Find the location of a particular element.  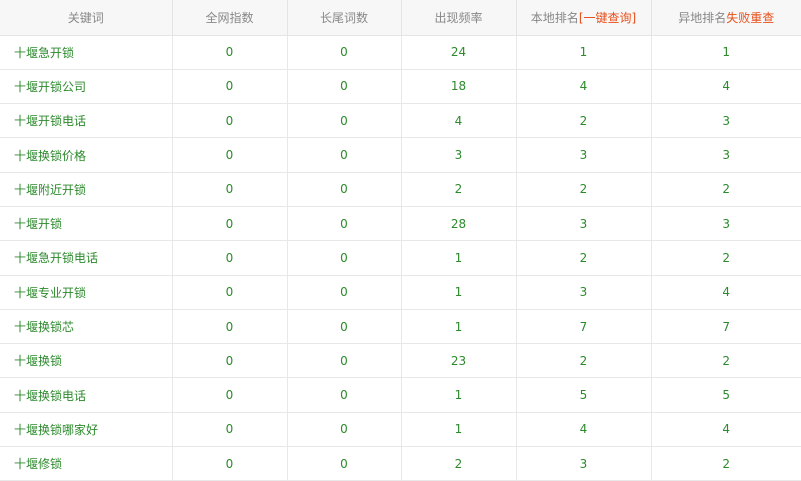

header-local-rank-label: 本地排名 is located at coordinates (554, 17).